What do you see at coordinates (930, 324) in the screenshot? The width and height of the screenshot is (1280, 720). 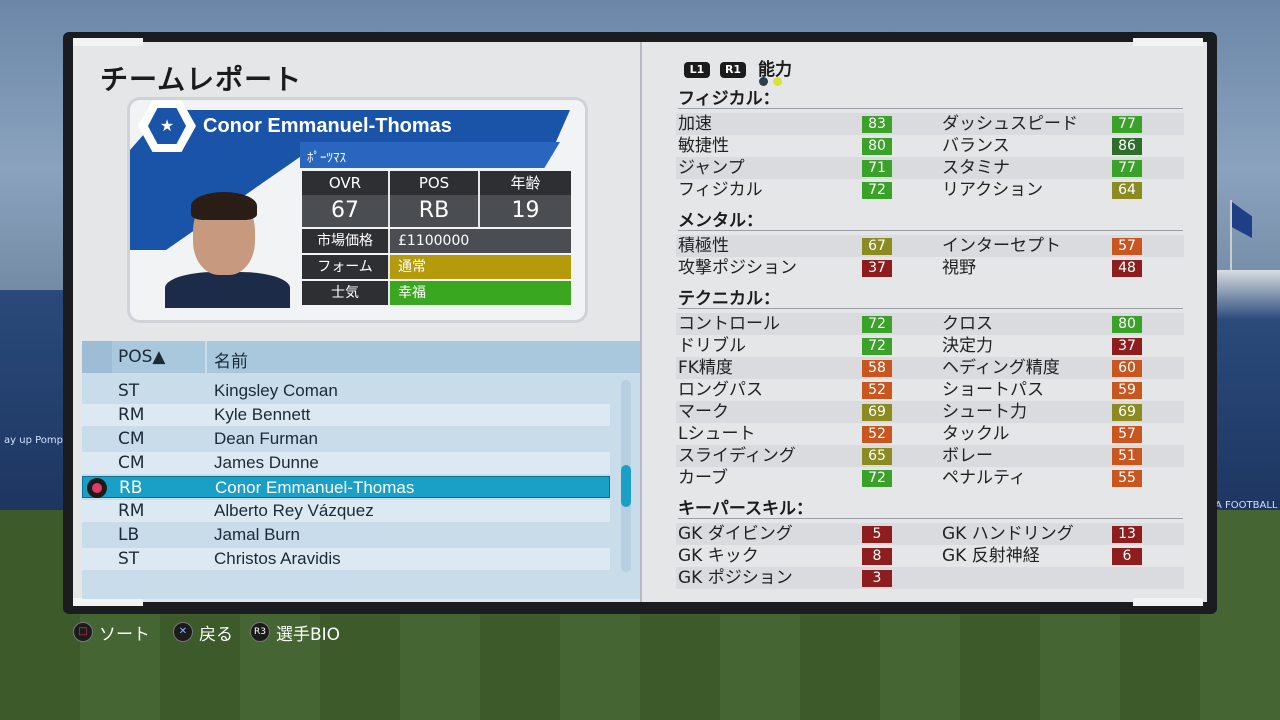 I see `attr-row: コントロール 72 クロス 80` at bounding box center [930, 324].